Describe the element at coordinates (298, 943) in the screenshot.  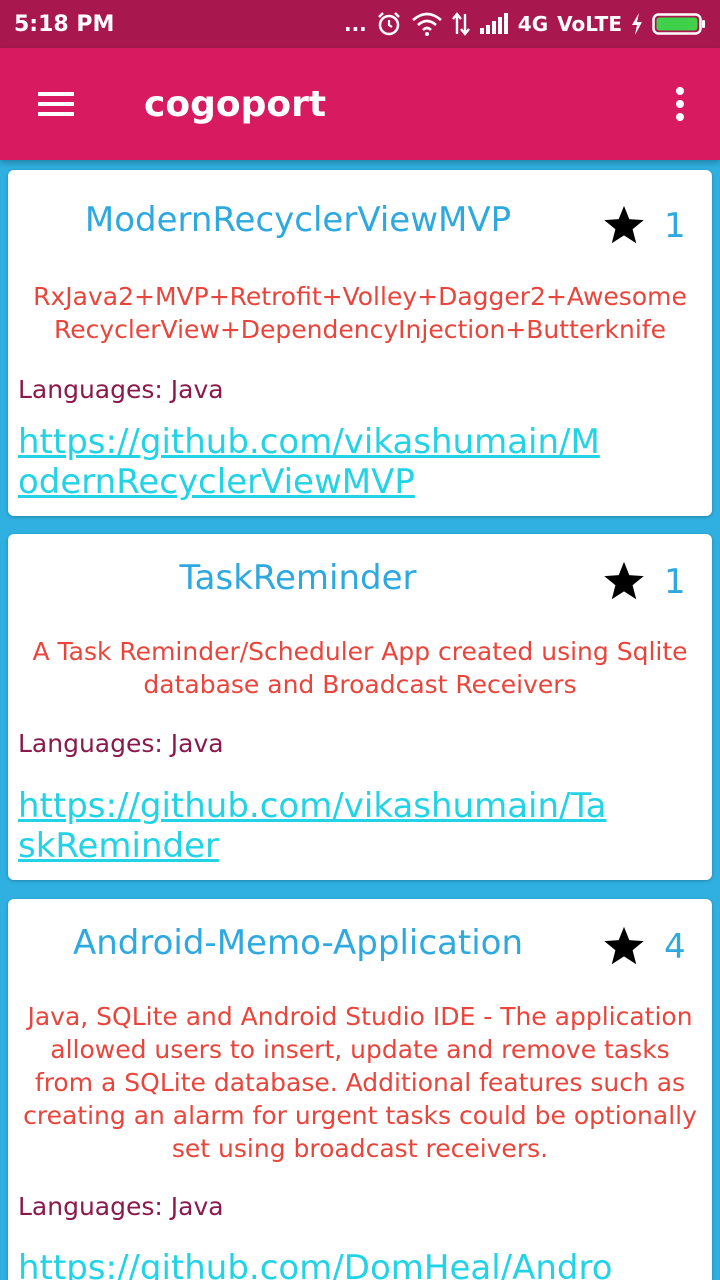
I see `repo-name: Android-Memo-Application` at that location.